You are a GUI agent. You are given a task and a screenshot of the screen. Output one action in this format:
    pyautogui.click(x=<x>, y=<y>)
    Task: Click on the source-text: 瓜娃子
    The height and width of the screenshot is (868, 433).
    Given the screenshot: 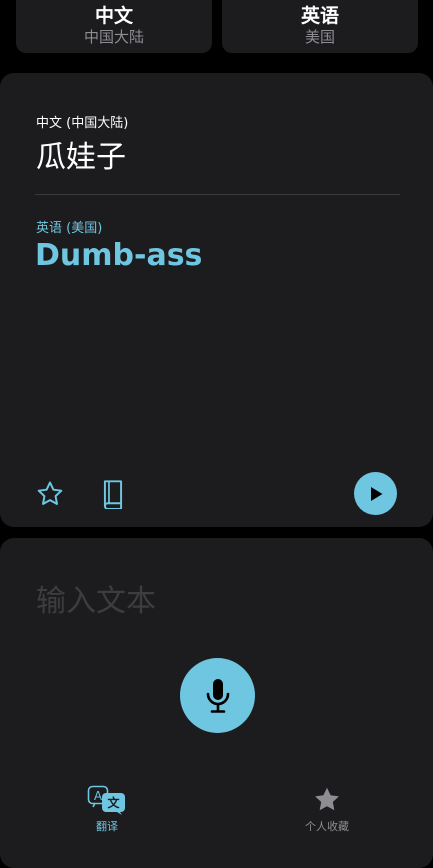 What is the action you would take?
    pyautogui.click(x=81, y=157)
    